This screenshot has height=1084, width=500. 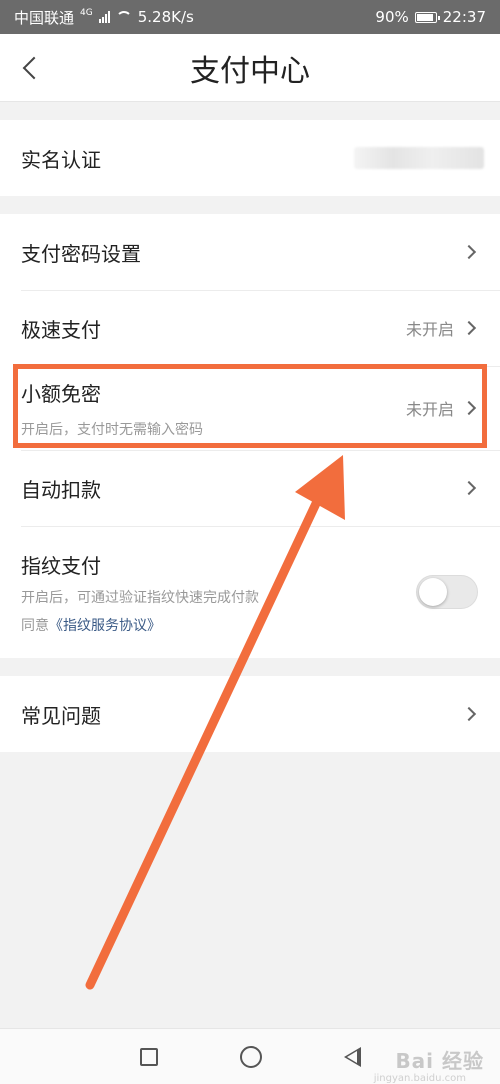 I want to click on triangle-back-icon, so click(x=352, y=1056).